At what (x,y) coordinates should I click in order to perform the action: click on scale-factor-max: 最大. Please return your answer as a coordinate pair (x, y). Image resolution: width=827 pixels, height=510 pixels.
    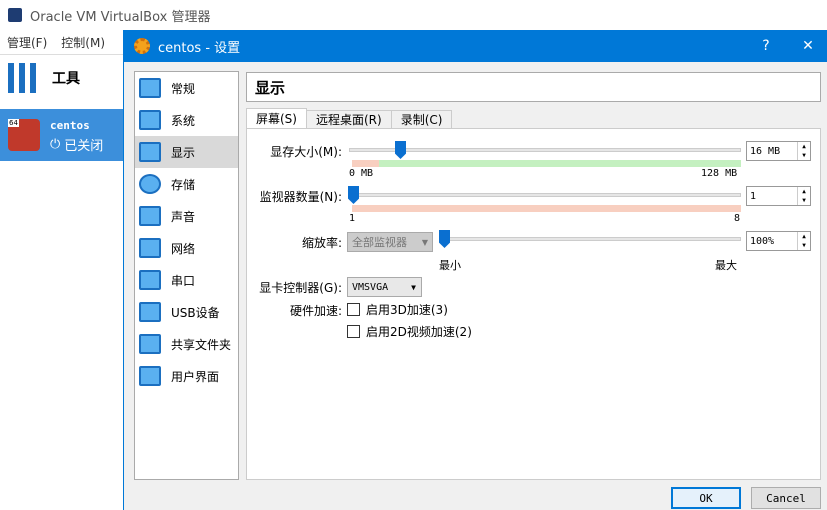
    Looking at the image, I should click on (726, 265).